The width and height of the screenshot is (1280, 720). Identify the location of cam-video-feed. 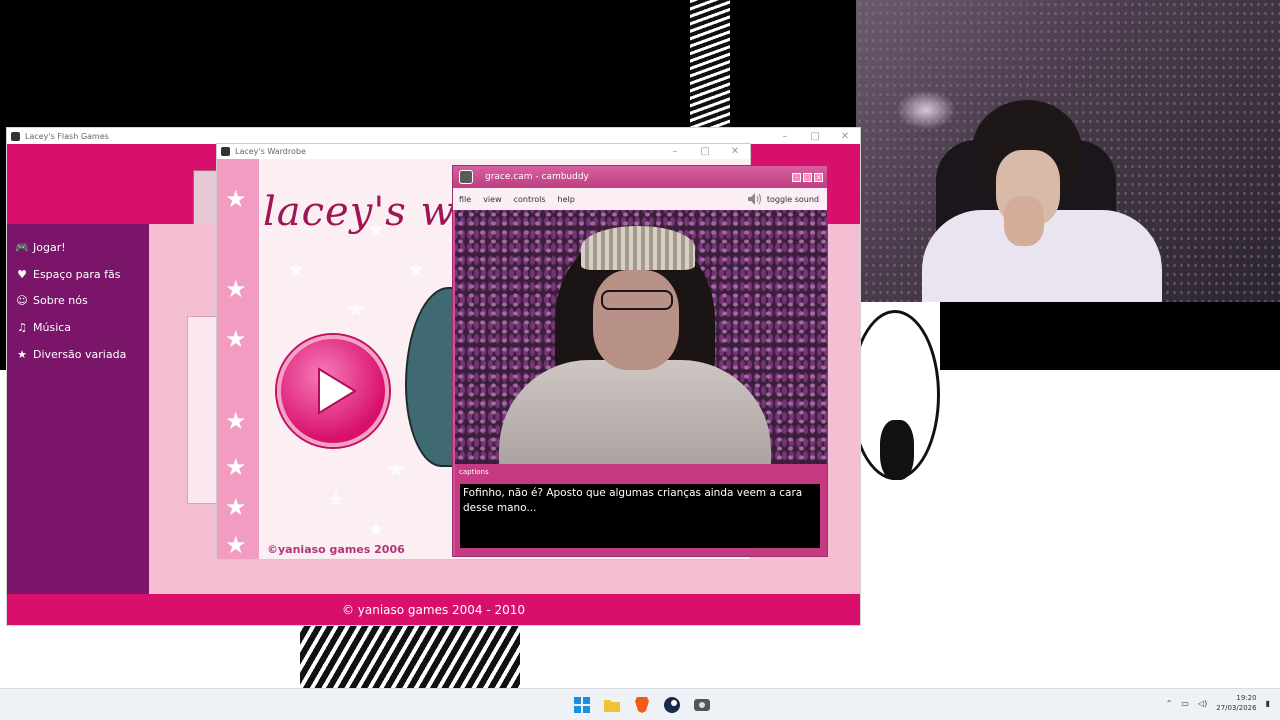
(641, 337).